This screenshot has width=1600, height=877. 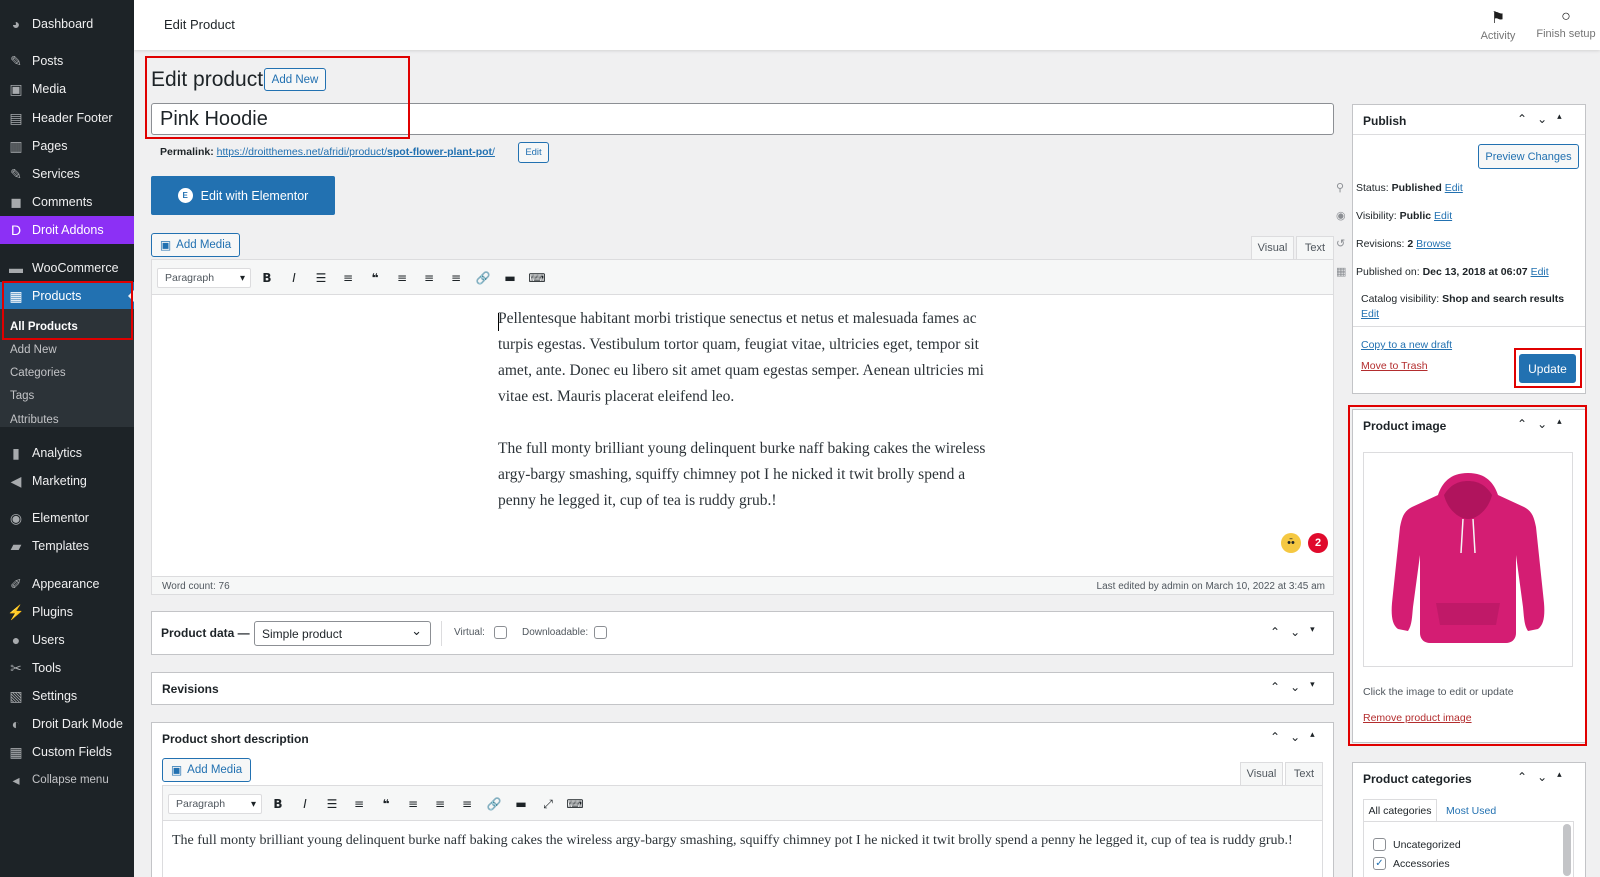 I want to click on downloadable-checkbox, so click(x=600, y=632).